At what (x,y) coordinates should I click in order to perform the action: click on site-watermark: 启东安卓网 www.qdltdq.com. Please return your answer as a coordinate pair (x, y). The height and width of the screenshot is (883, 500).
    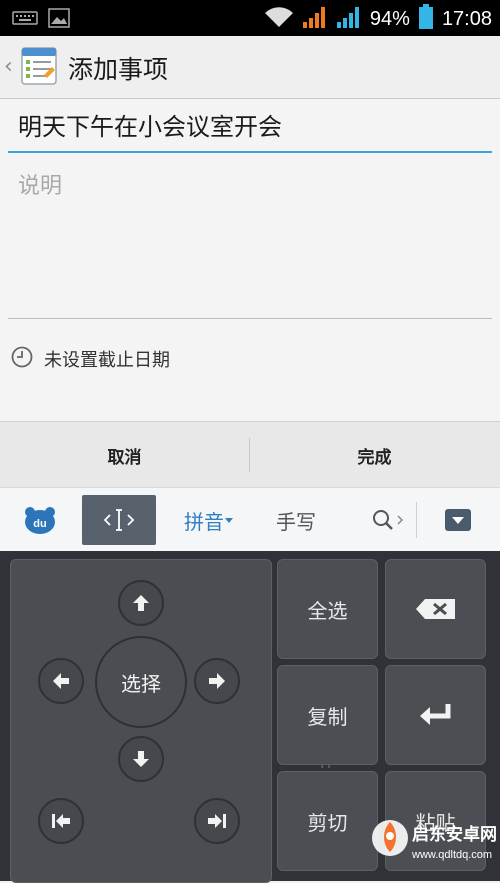
    Looking at the image, I should click on (433, 843).